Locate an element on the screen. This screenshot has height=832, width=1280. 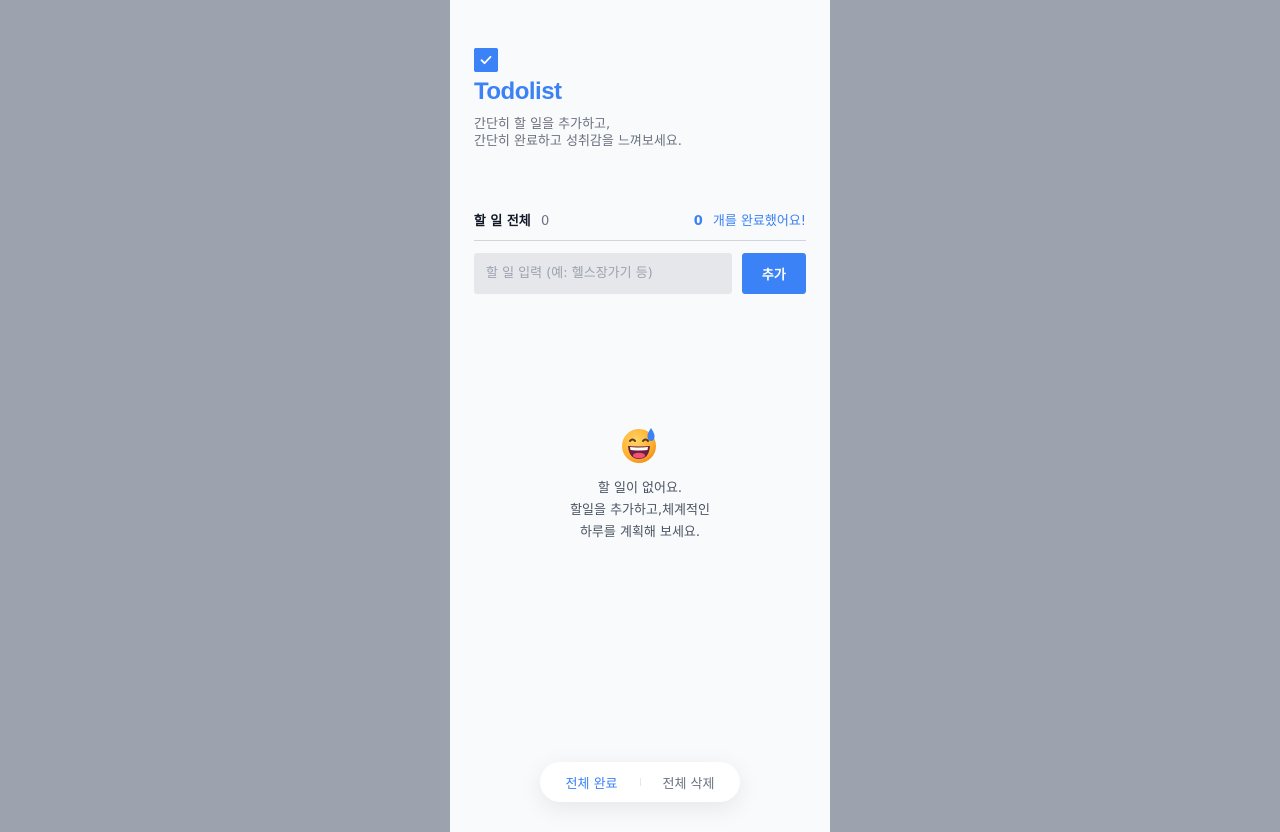
bottom-action-bar: 전체 완료 전체 삭제 is located at coordinates (640, 782).